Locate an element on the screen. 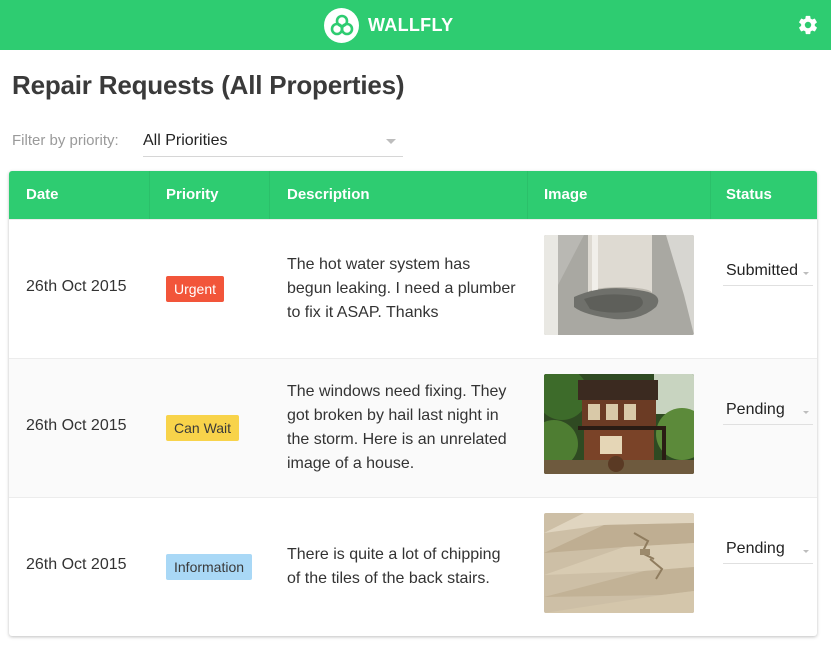 Image resolution: width=831 pixels, height=646 pixels. column-header-priority: Priority is located at coordinates (192, 195).